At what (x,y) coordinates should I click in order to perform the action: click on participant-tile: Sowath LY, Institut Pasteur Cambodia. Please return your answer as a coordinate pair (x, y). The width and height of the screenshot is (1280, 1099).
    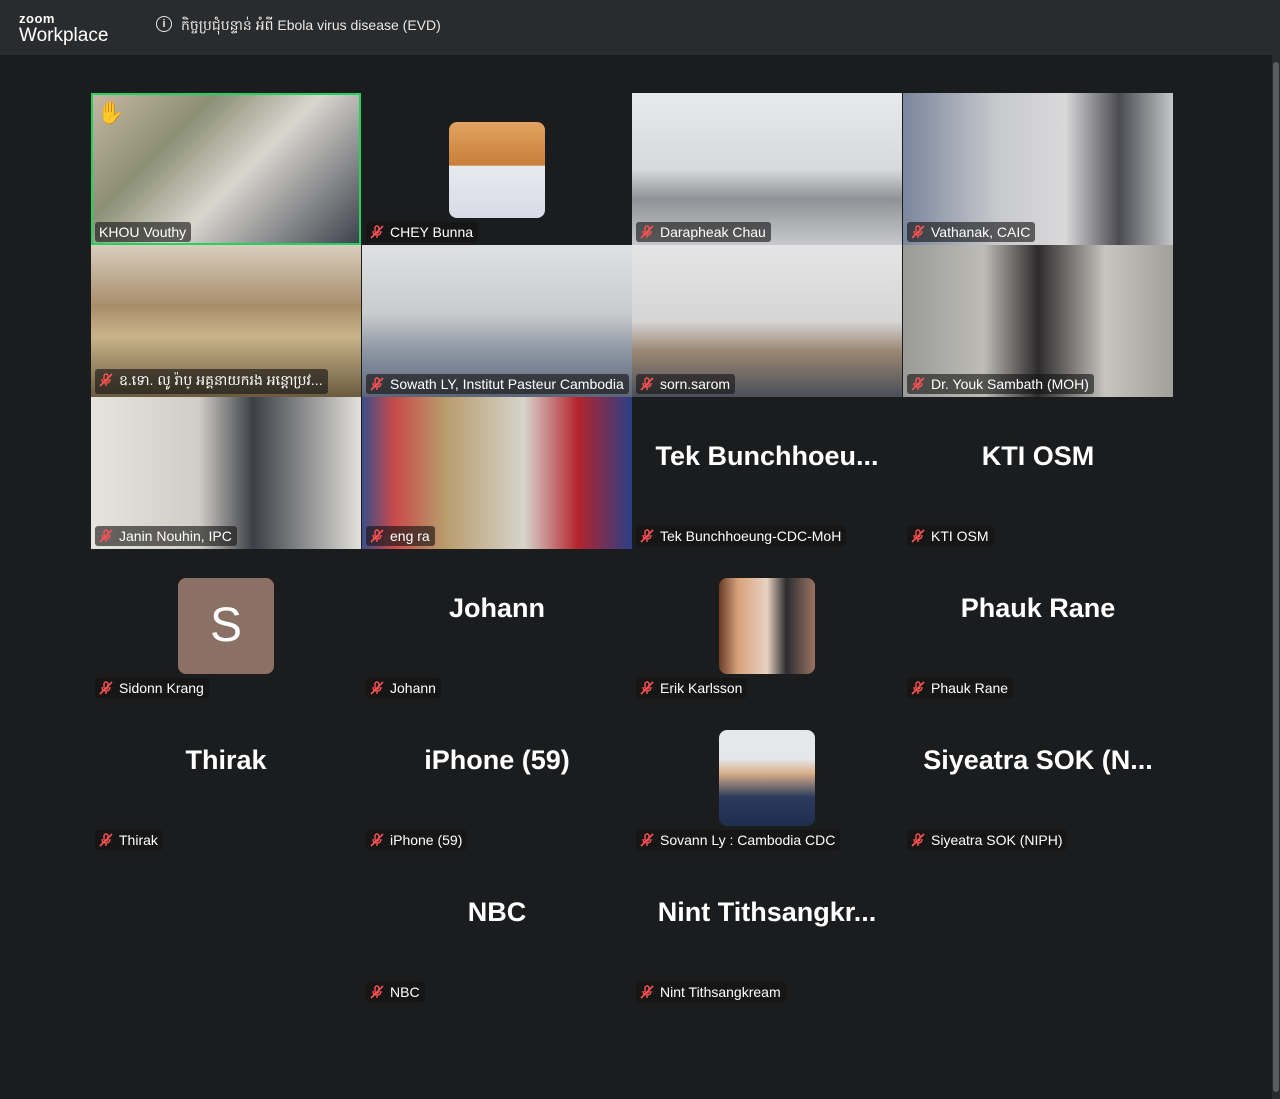
    Looking at the image, I should click on (497, 321).